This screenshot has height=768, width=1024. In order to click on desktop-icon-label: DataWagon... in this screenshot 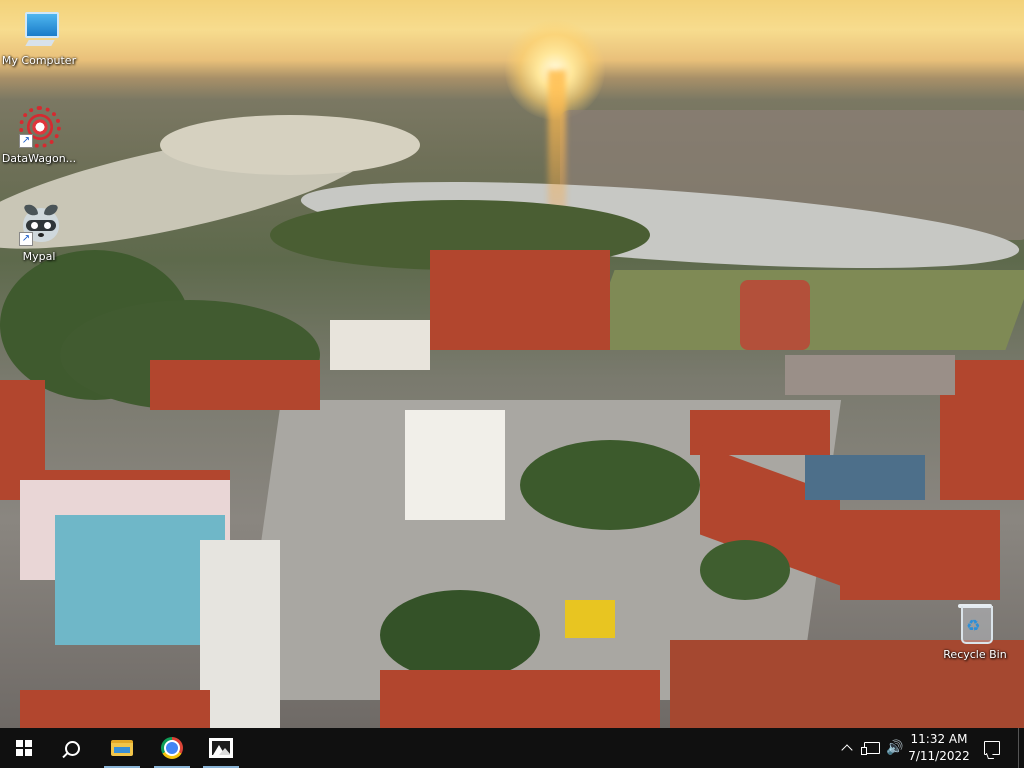, I will do `click(39, 158)`.